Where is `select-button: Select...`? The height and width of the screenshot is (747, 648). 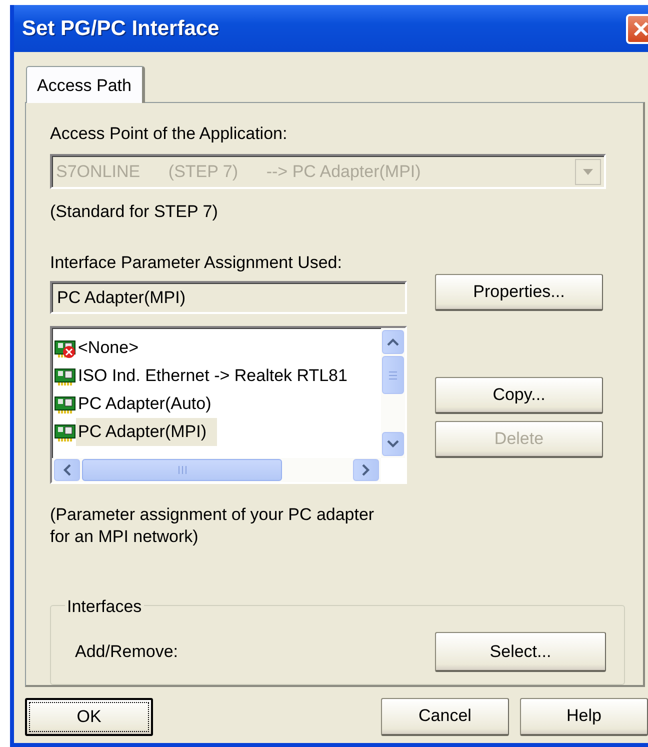 select-button: Select... is located at coordinates (520, 652).